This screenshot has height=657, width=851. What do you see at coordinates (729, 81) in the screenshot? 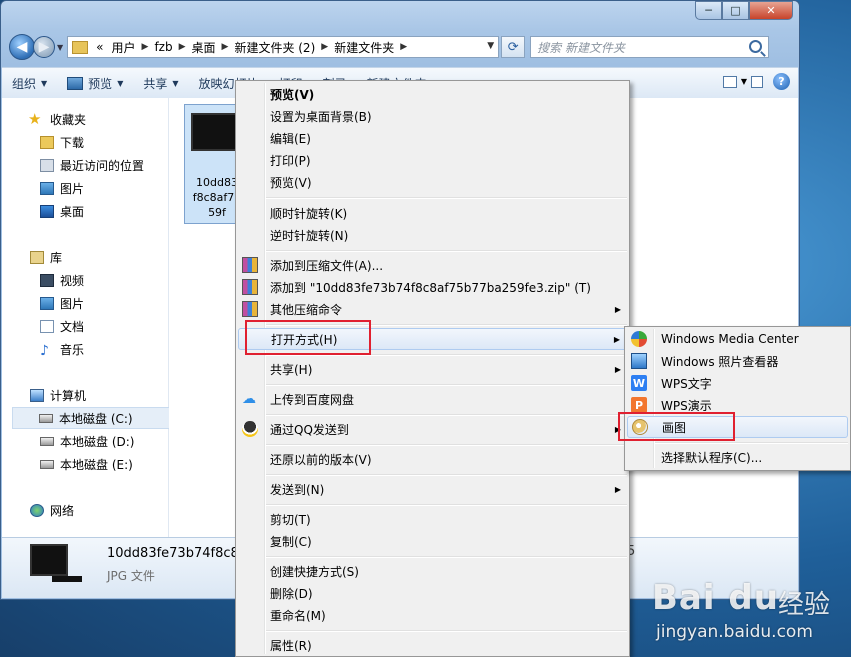
I see `view-options-icon` at bounding box center [729, 81].